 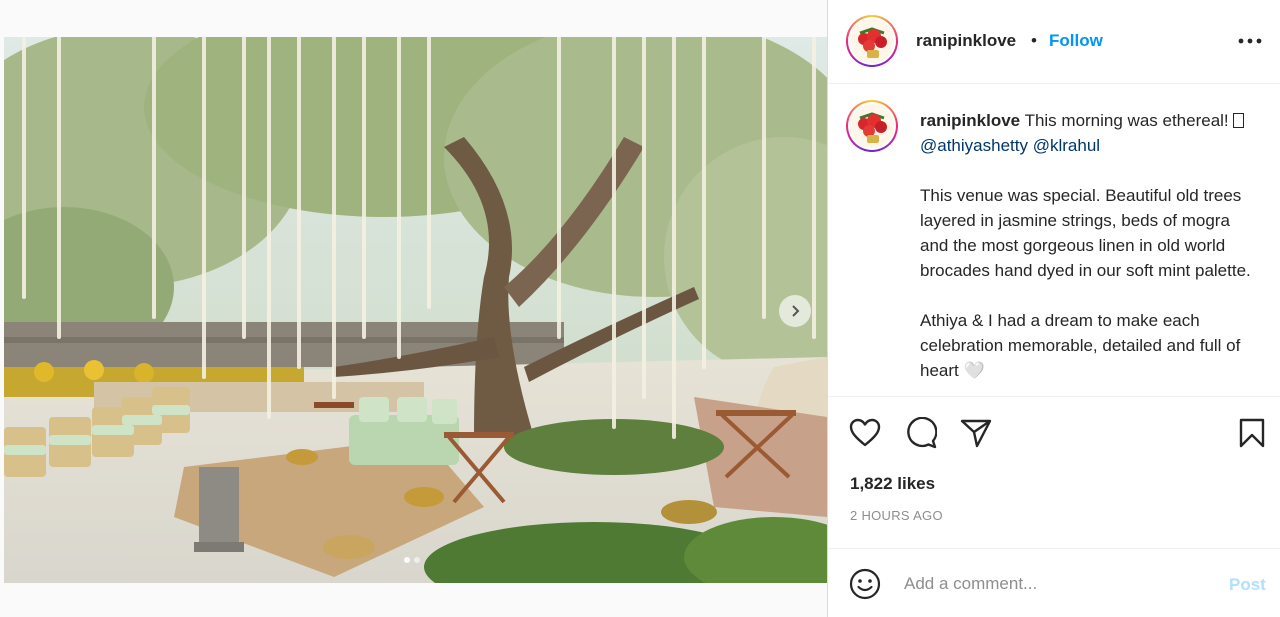 I want to click on bookmark-icon, so click(x=1252, y=433).